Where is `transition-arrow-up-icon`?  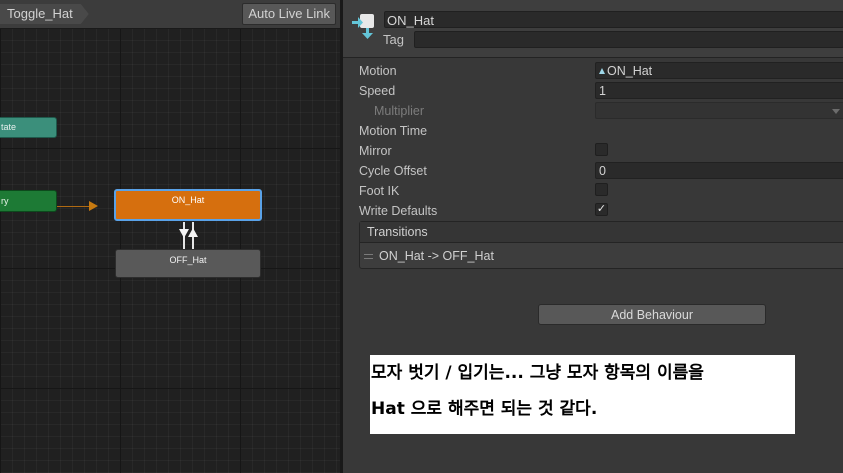
transition-arrow-up-icon is located at coordinates (193, 232).